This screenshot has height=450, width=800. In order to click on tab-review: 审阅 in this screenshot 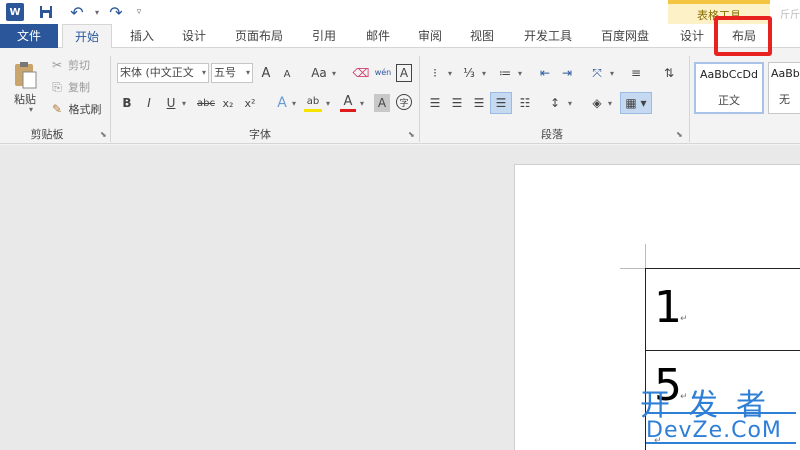, I will do `click(430, 36)`.